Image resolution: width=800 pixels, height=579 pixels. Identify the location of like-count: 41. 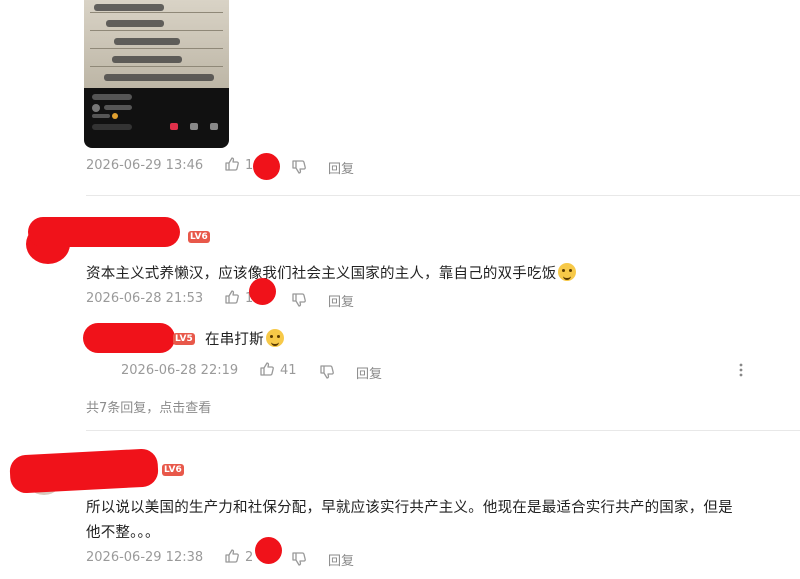
(288, 370).